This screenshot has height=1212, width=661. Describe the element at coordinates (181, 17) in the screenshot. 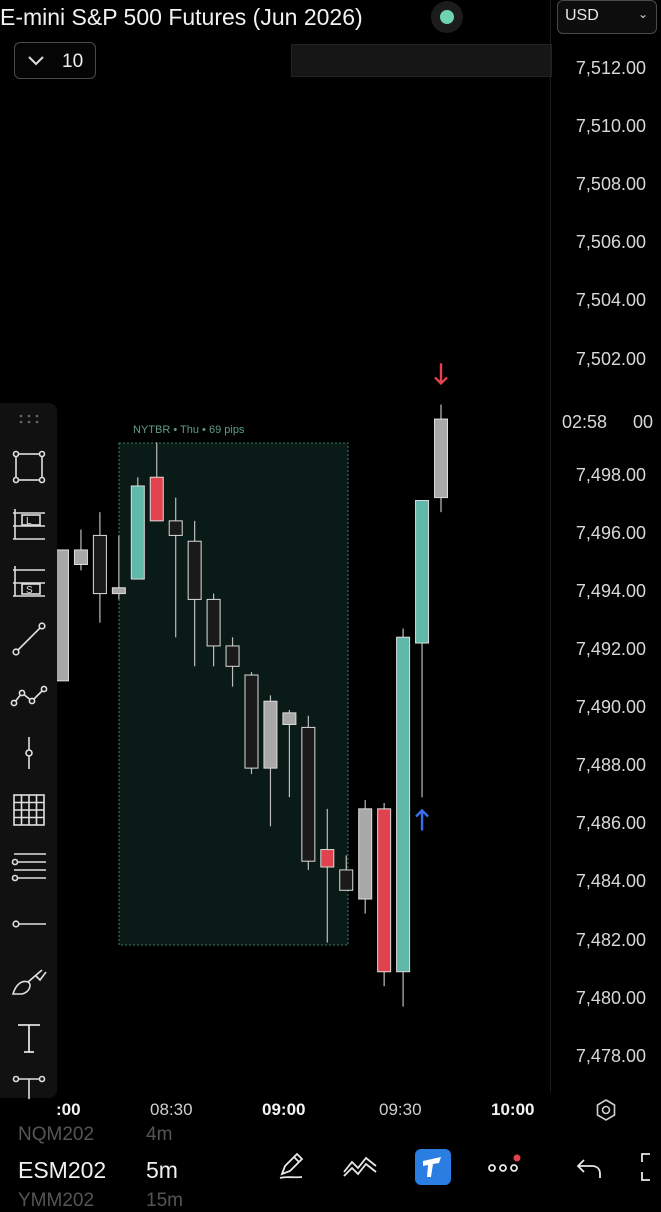

I see `symbol-title: E-mini S&P 500 Futures (Jun 2026)` at that location.